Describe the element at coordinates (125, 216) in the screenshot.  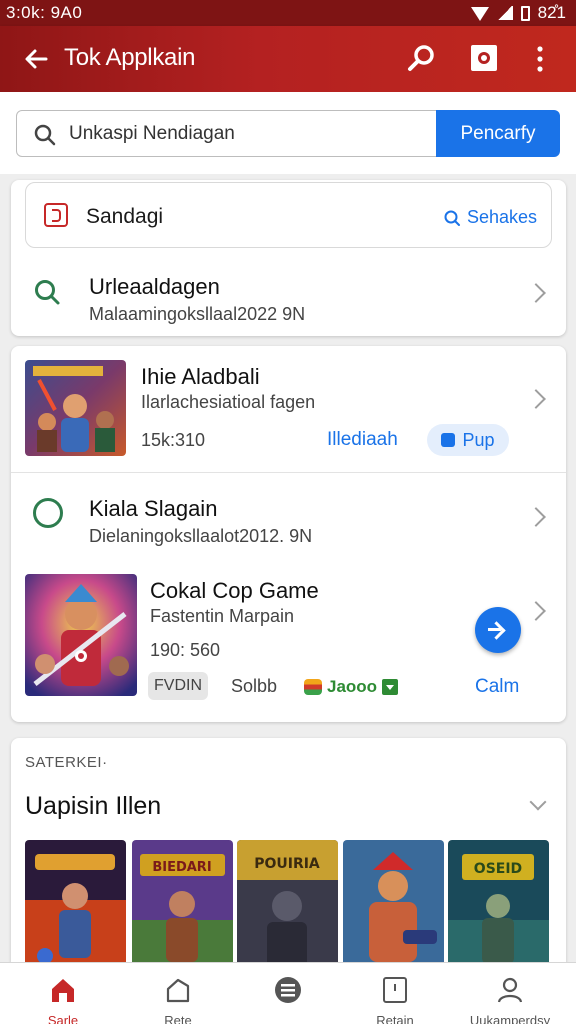
I see `category-label: Sandagi` at that location.